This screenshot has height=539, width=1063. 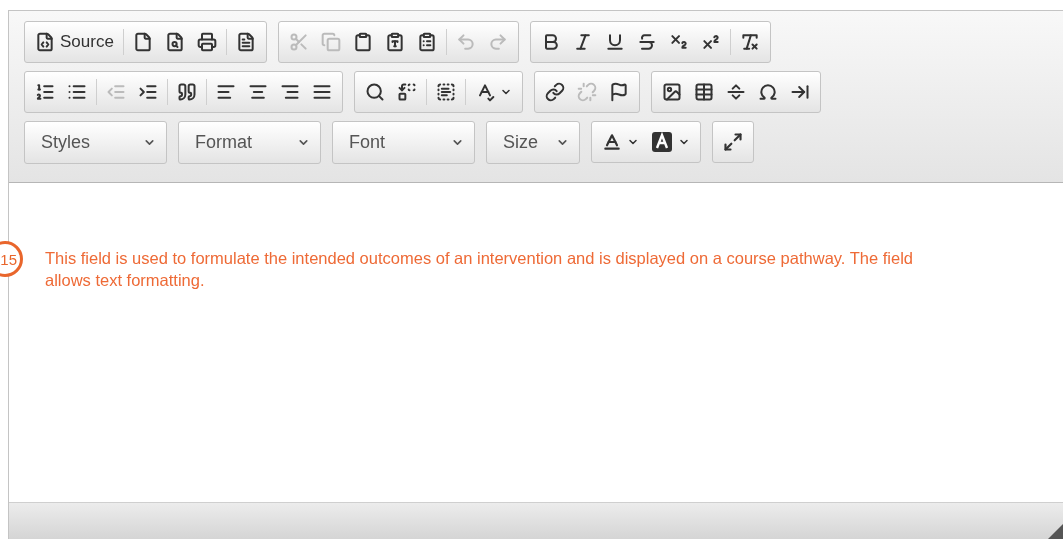 What do you see at coordinates (749, 42) in the screenshot?
I see `clear-format-icon` at bounding box center [749, 42].